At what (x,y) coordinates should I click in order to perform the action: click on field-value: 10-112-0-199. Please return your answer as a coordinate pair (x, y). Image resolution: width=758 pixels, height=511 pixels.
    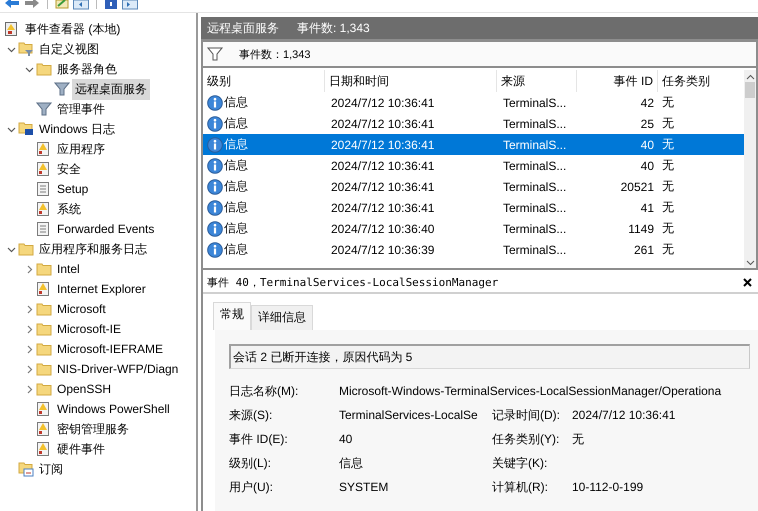
    Looking at the image, I should click on (608, 487).